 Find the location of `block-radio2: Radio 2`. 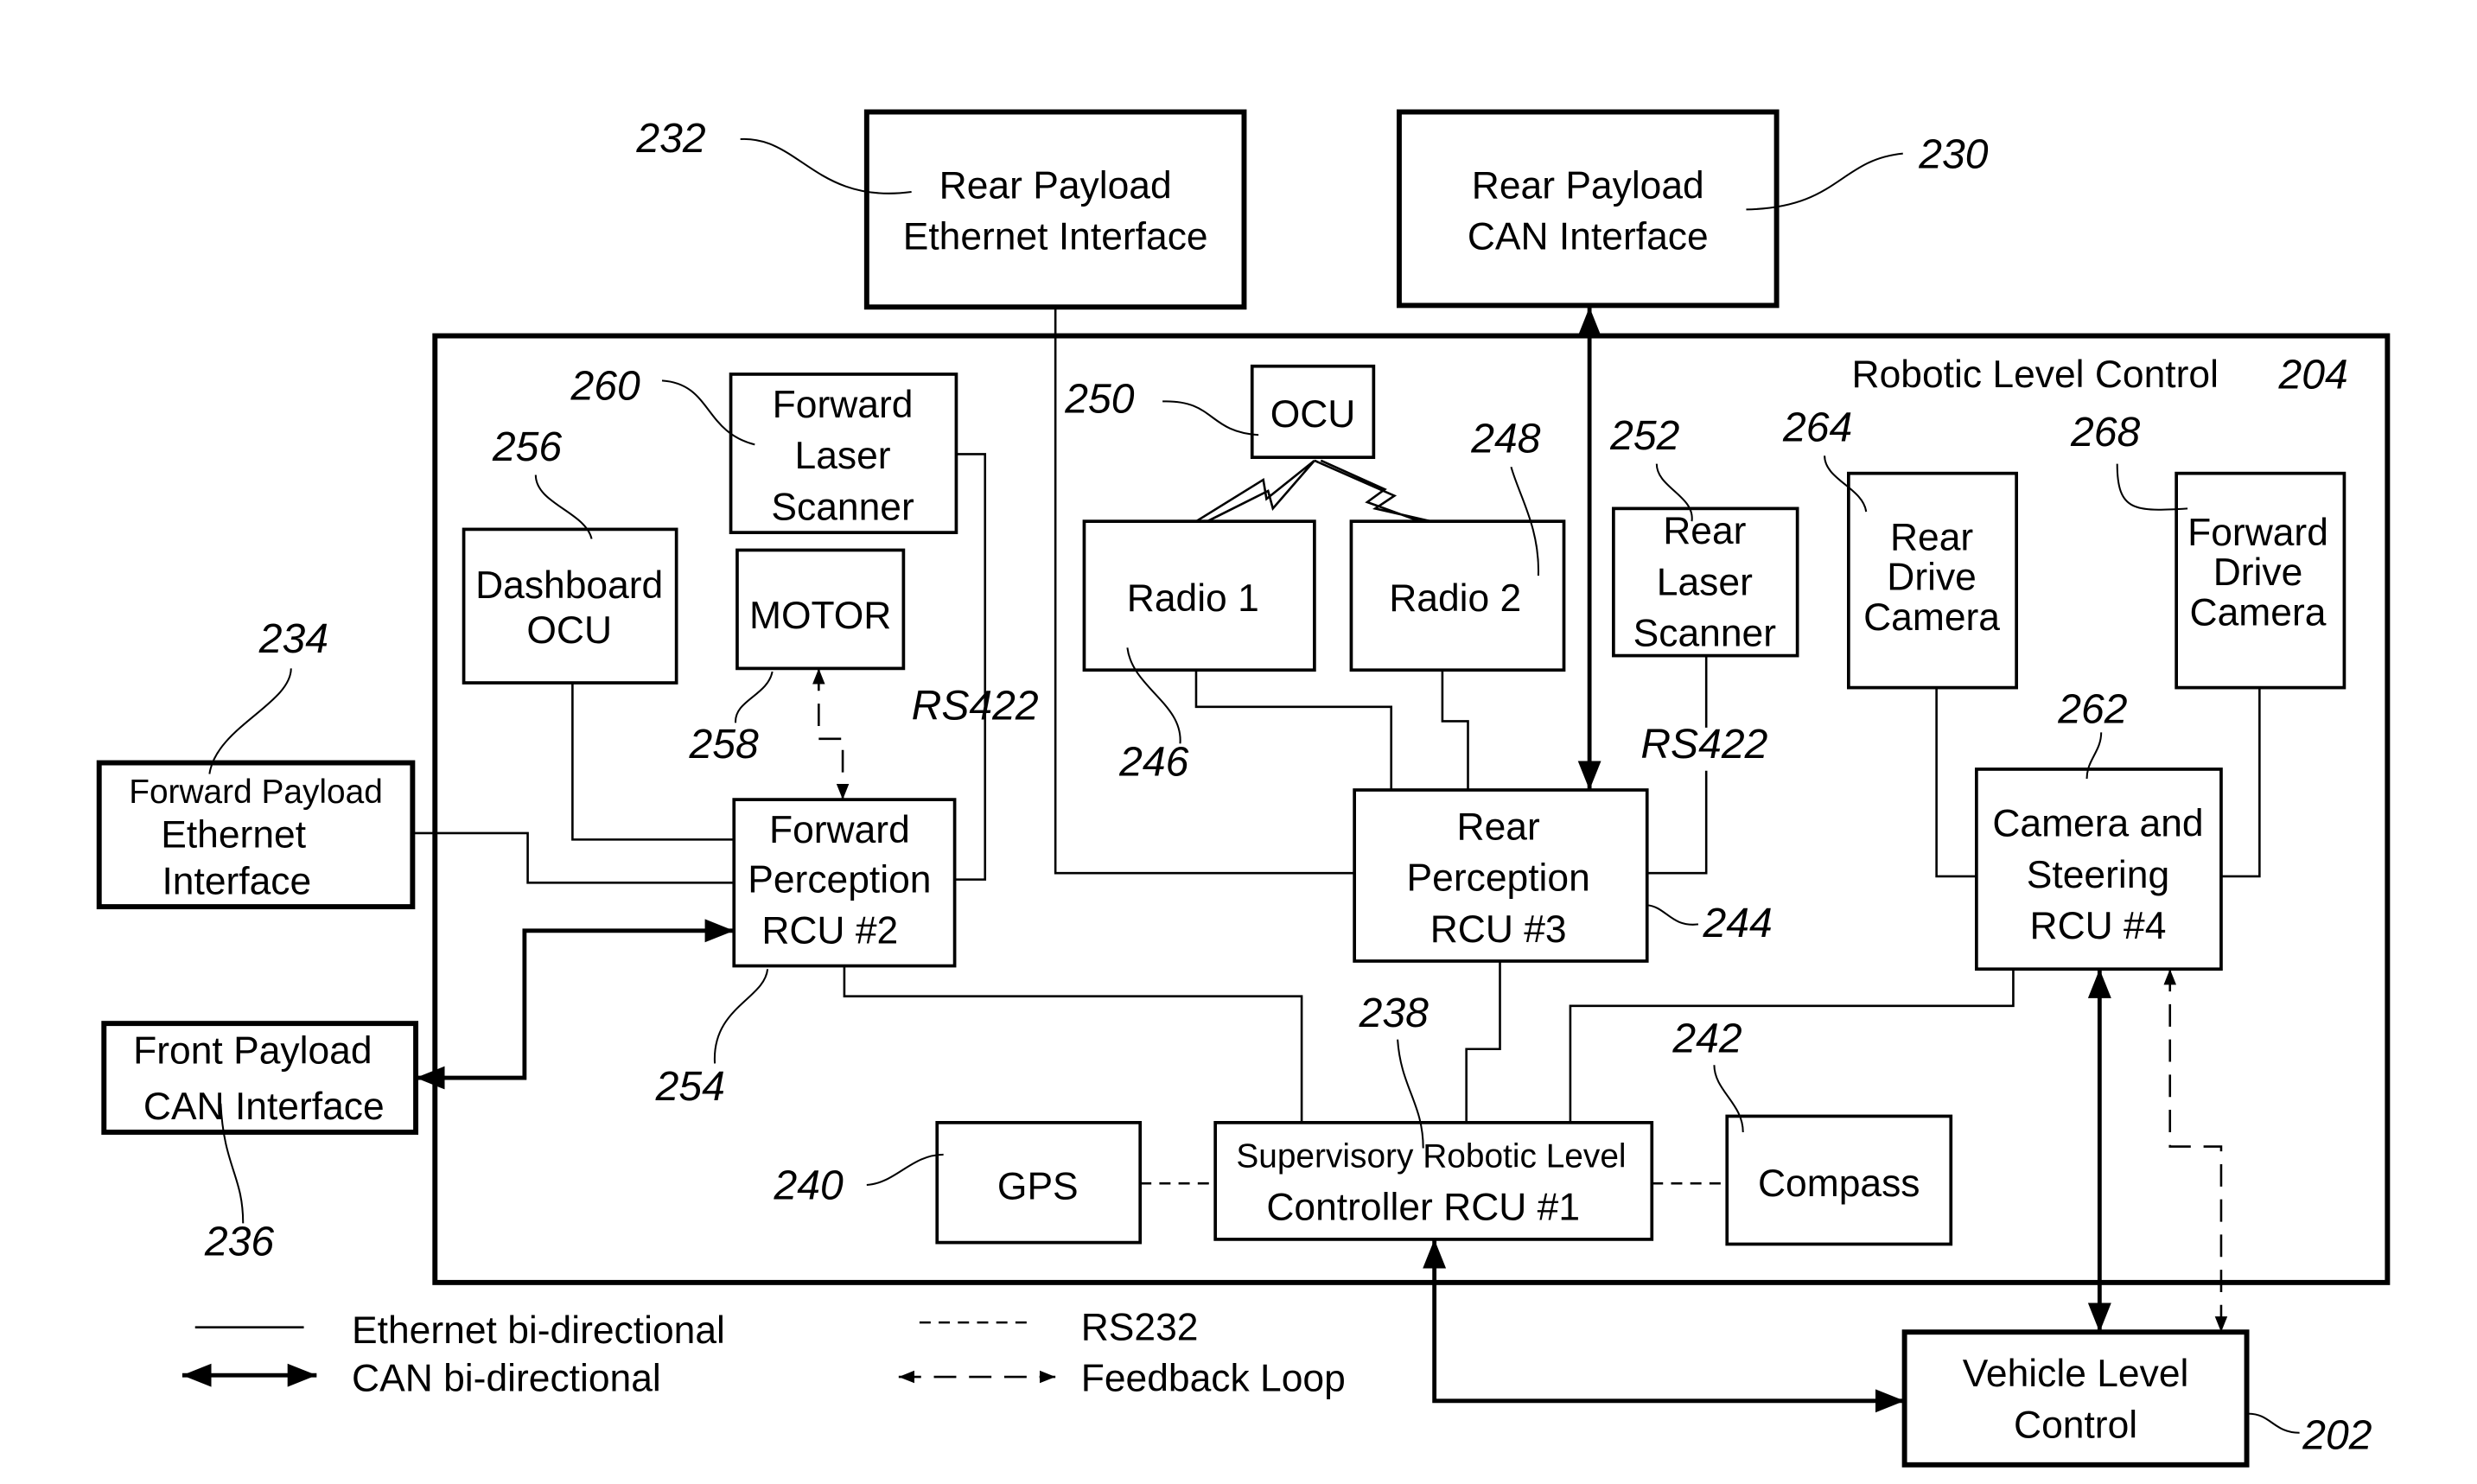

block-radio2: Radio 2 is located at coordinates (1457, 595).